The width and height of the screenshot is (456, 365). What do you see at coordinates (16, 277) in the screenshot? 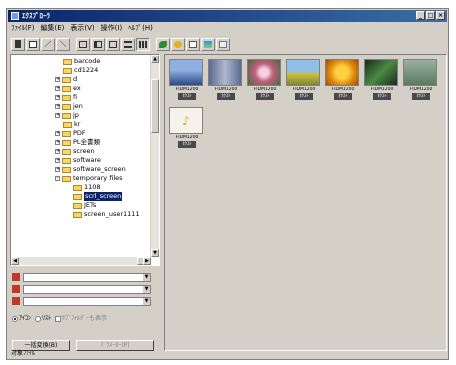
I see `source-icon` at bounding box center [16, 277].